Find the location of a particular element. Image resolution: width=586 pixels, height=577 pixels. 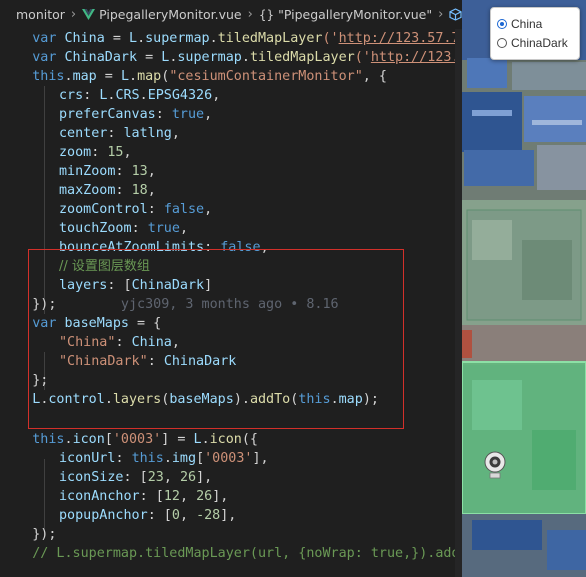

code-line-17: "China": China, is located at coordinates (119, 342).